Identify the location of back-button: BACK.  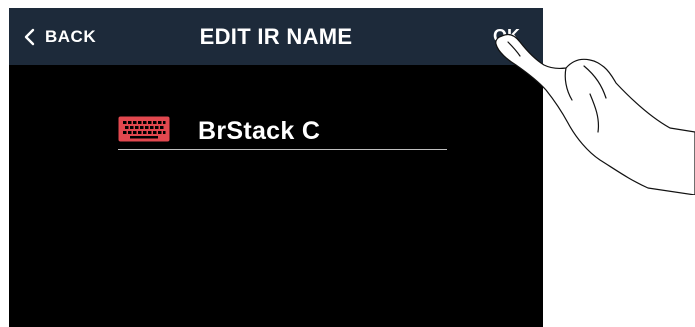
(59, 36).